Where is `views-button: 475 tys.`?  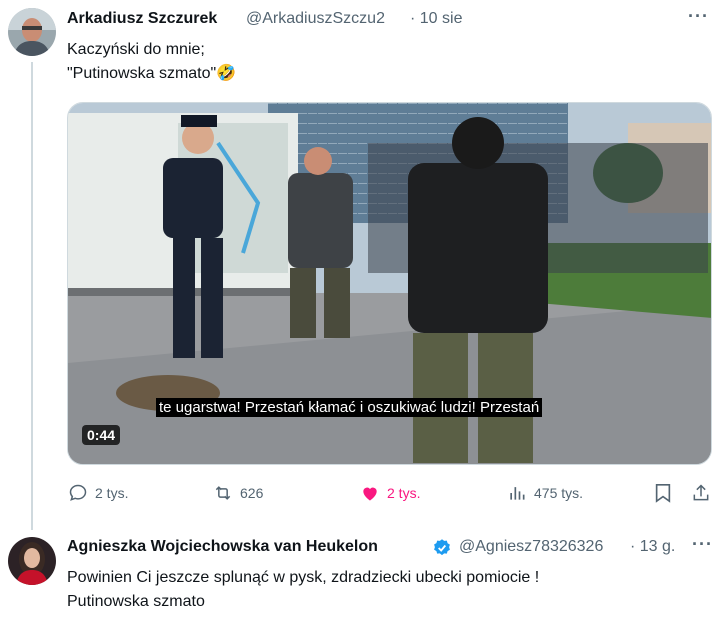
views-button: 475 tys. is located at coordinates (544, 493).